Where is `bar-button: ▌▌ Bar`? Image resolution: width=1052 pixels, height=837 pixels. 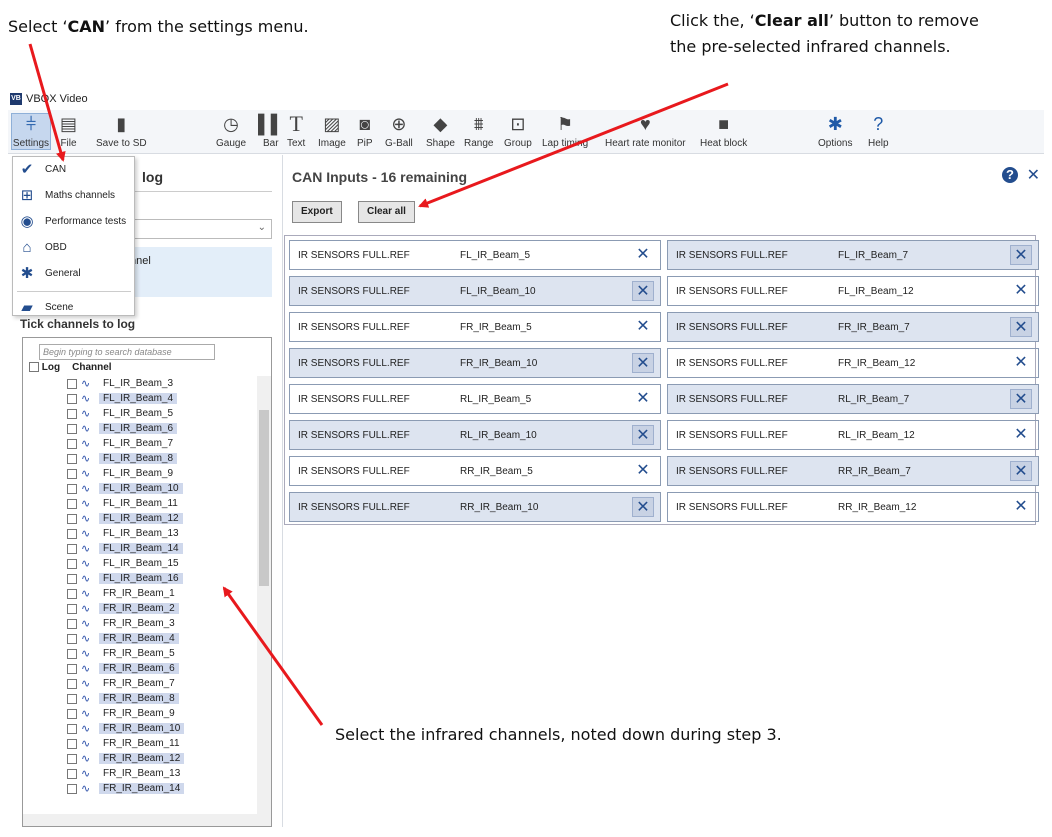 bar-button: ▌▌ Bar is located at coordinates (271, 132).